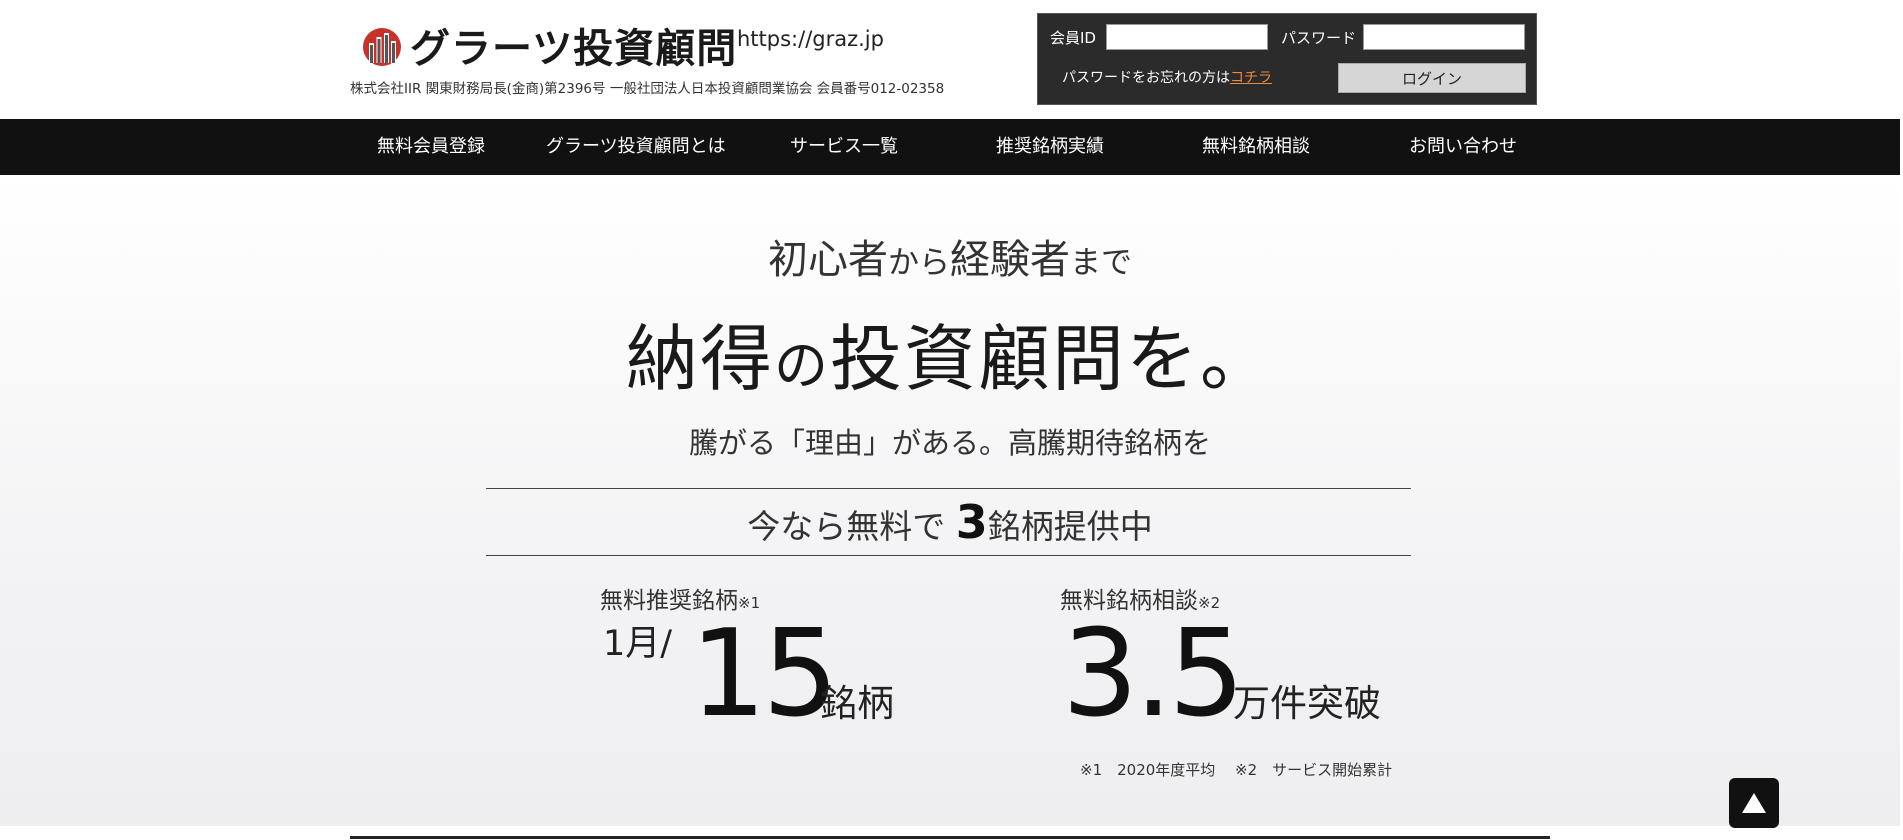  Describe the element at coordinates (1251, 78) in the screenshot. I see `forgot-password-link: コチラ` at that location.